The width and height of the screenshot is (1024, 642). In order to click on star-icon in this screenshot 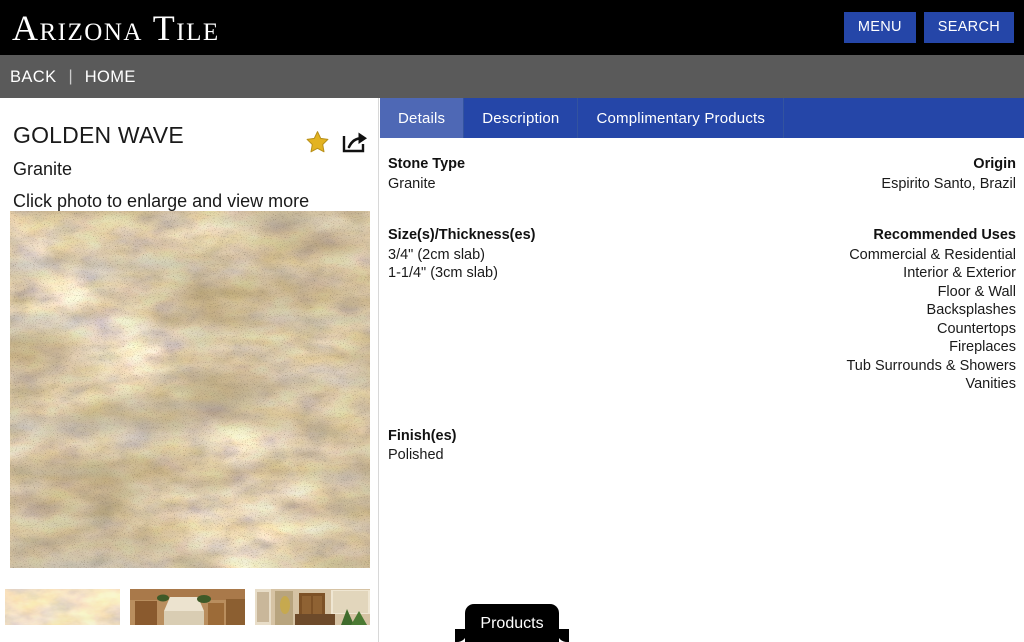, I will do `click(317, 142)`.